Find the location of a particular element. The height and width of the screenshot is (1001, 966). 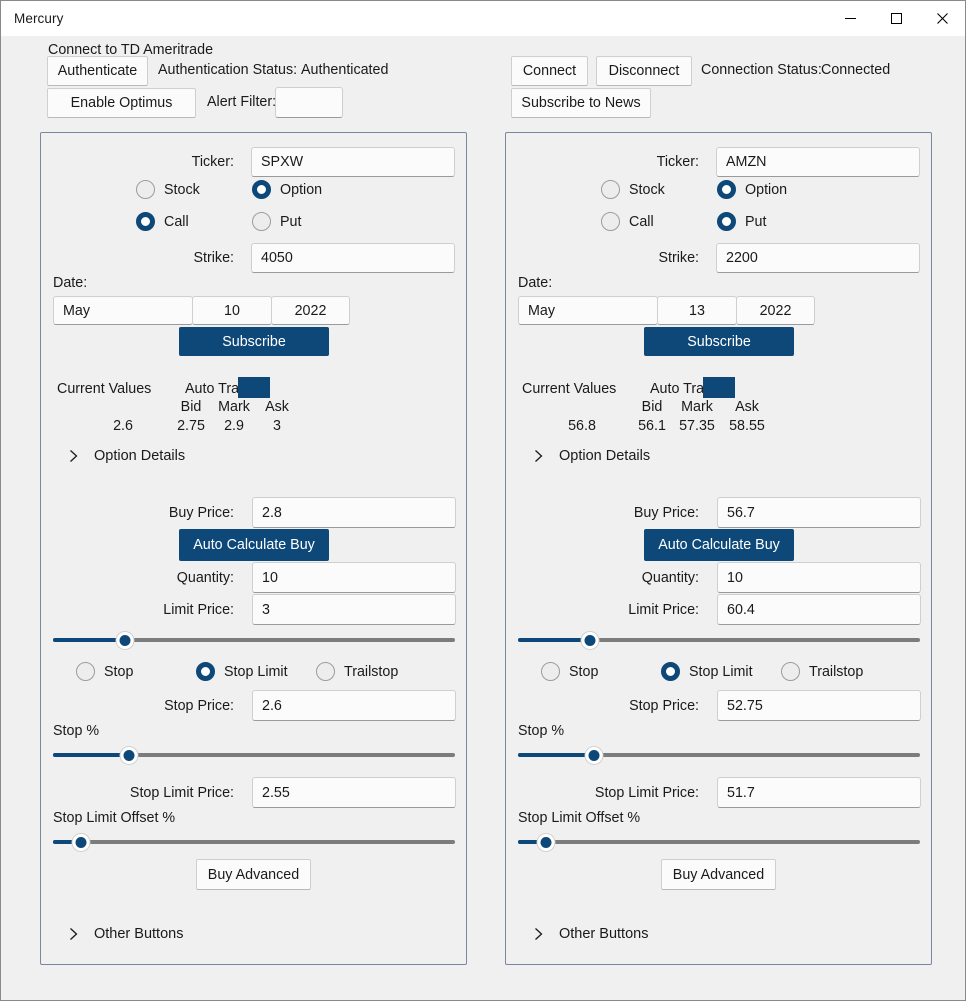

limit-price-input: 60.4 is located at coordinates (819, 609).